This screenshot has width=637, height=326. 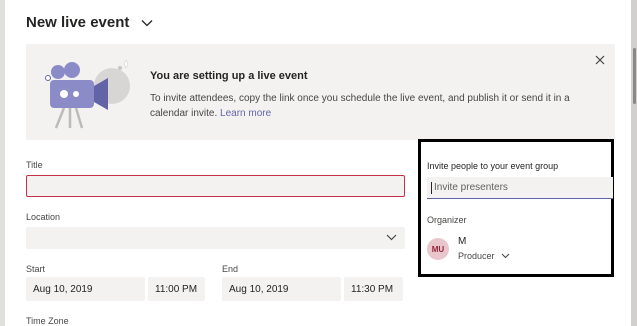 What do you see at coordinates (634, 163) in the screenshot?
I see `scrollbar-track` at bounding box center [634, 163].